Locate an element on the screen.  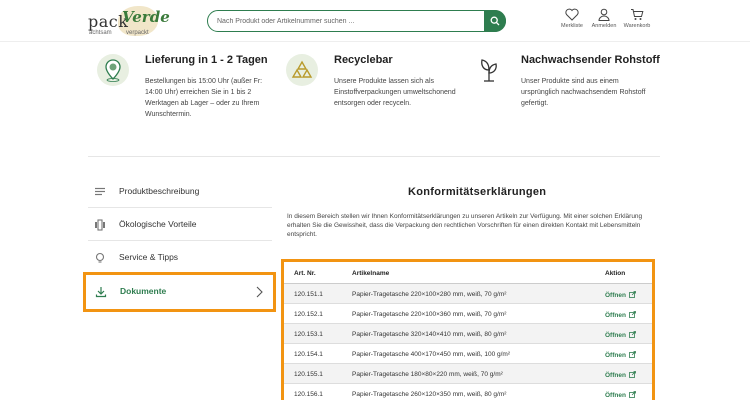
login-label: Anmelden is located at coordinates (604, 26).